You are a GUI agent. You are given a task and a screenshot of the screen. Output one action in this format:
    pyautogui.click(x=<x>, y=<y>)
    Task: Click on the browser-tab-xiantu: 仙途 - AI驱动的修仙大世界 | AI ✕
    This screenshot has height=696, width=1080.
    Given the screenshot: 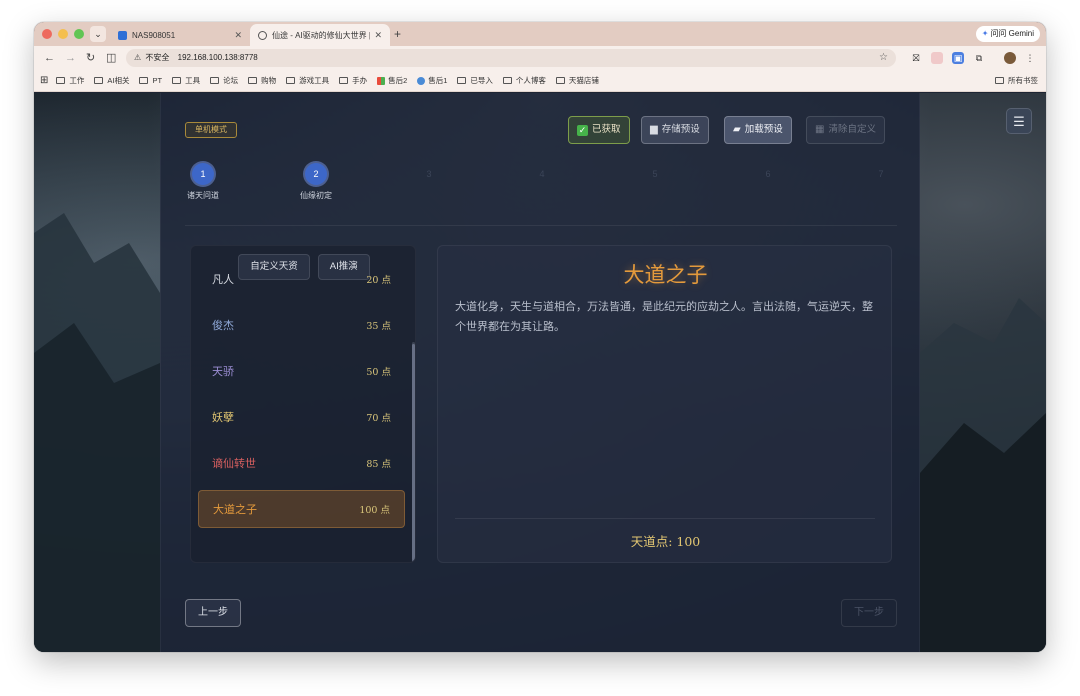 What is the action you would take?
    pyautogui.click(x=320, y=35)
    